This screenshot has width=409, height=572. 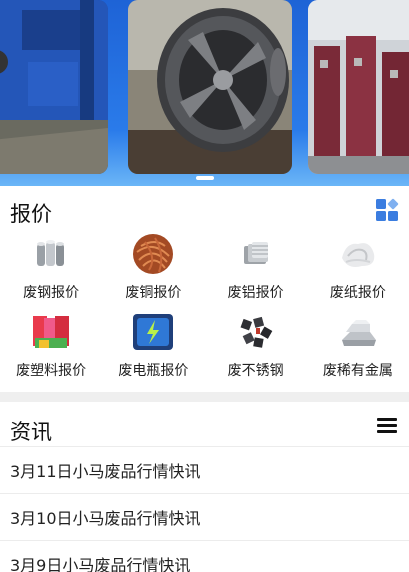 I want to click on paper-icon, so click(x=358, y=254).